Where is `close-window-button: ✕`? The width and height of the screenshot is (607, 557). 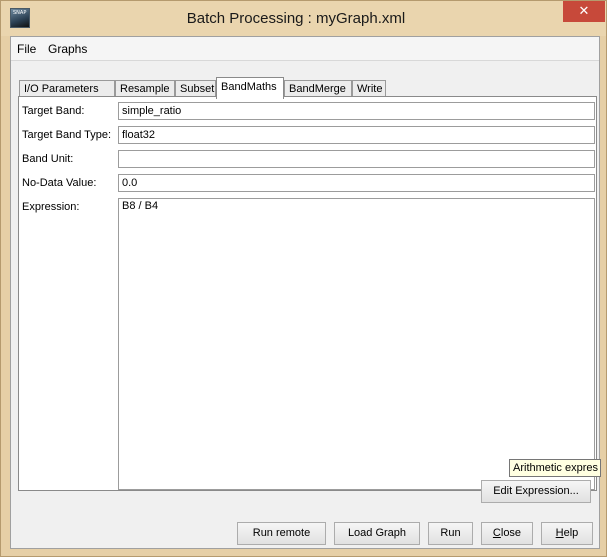 close-window-button: ✕ is located at coordinates (584, 11).